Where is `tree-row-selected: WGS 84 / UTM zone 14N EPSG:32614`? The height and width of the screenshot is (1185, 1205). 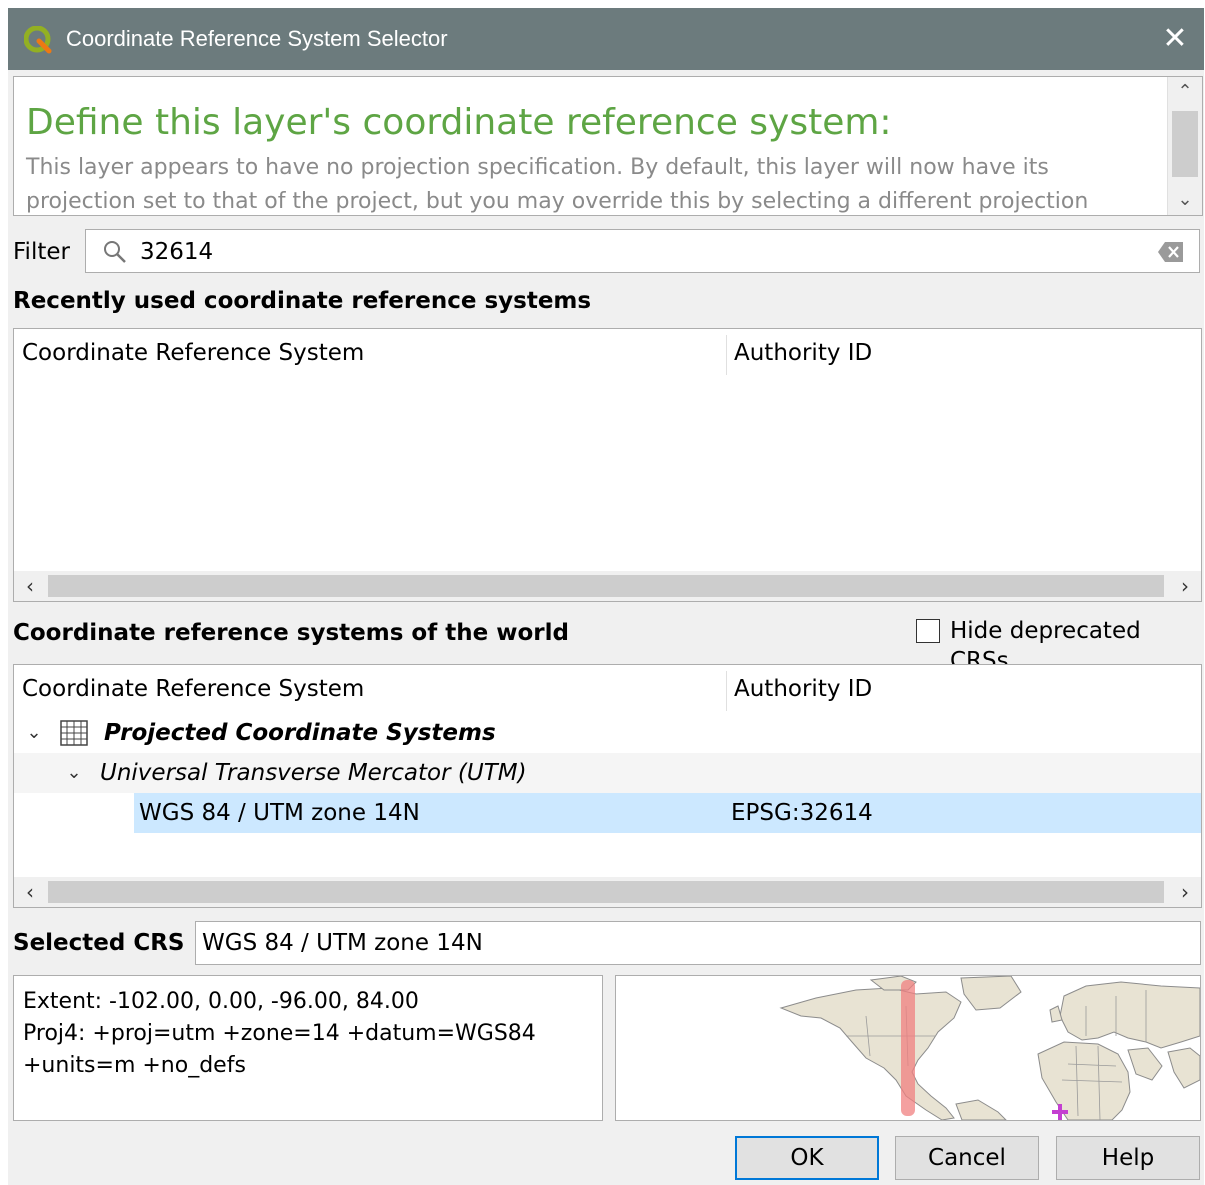 tree-row-selected: WGS 84 / UTM zone 14N EPSG:32614 is located at coordinates (667, 813).